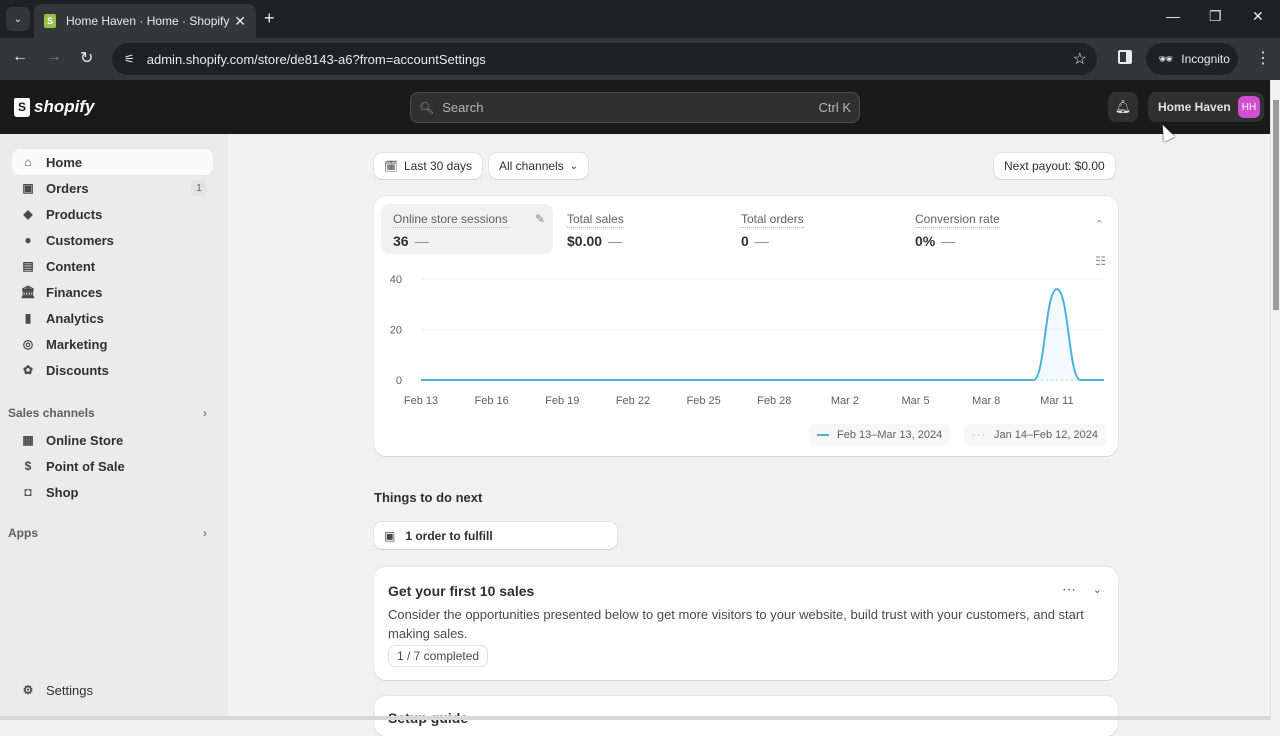 Image resolution: width=1280 pixels, height=736 pixels. What do you see at coordinates (1123, 107) in the screenshot?
I see `notifications-button: 🔔︎` at bounding box center [1123, 107].